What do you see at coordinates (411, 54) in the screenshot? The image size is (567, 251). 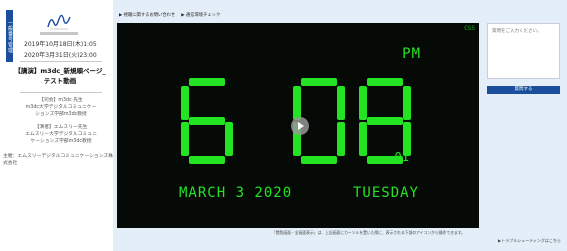 I see `ampm-indicator: PM` at bounding box center [411, 54].